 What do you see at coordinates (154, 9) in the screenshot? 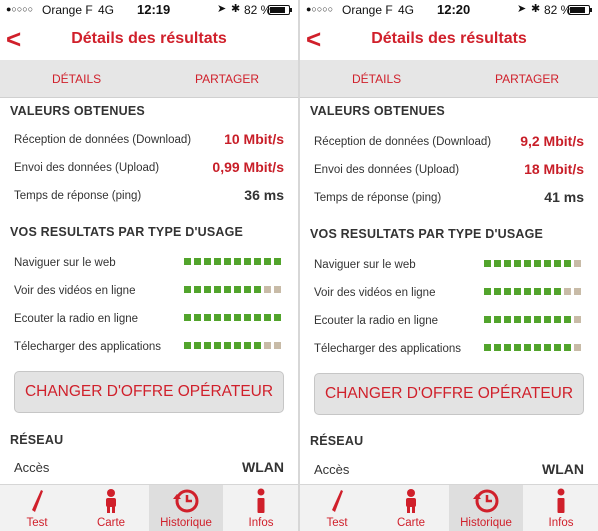
I see `clock: 12:19` at bounding box center [154, 9].